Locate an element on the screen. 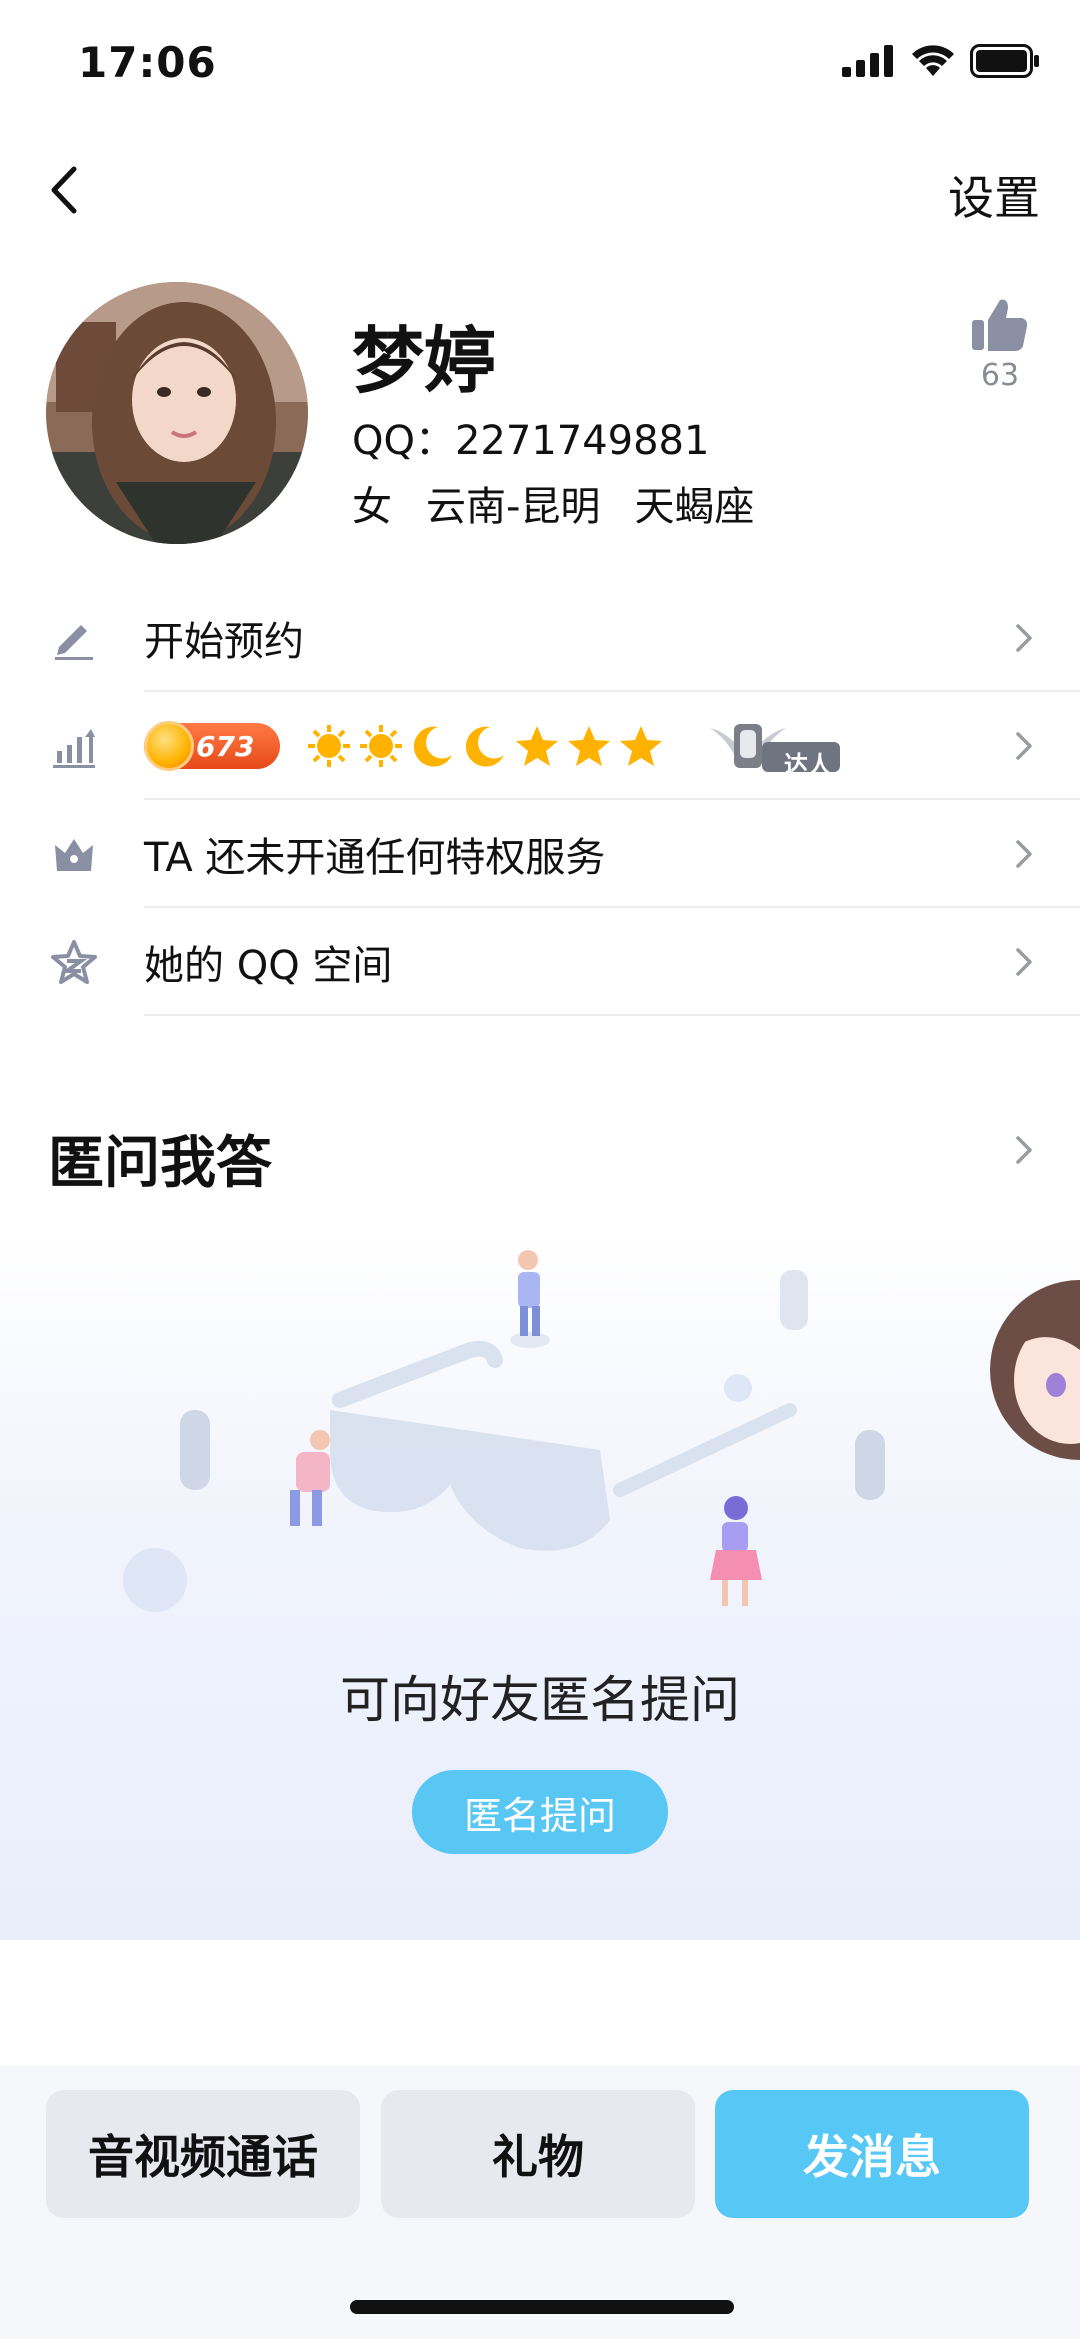 This screenshot has width=1080, height=2339. pencil-icon is located at coordinates (74, 638).